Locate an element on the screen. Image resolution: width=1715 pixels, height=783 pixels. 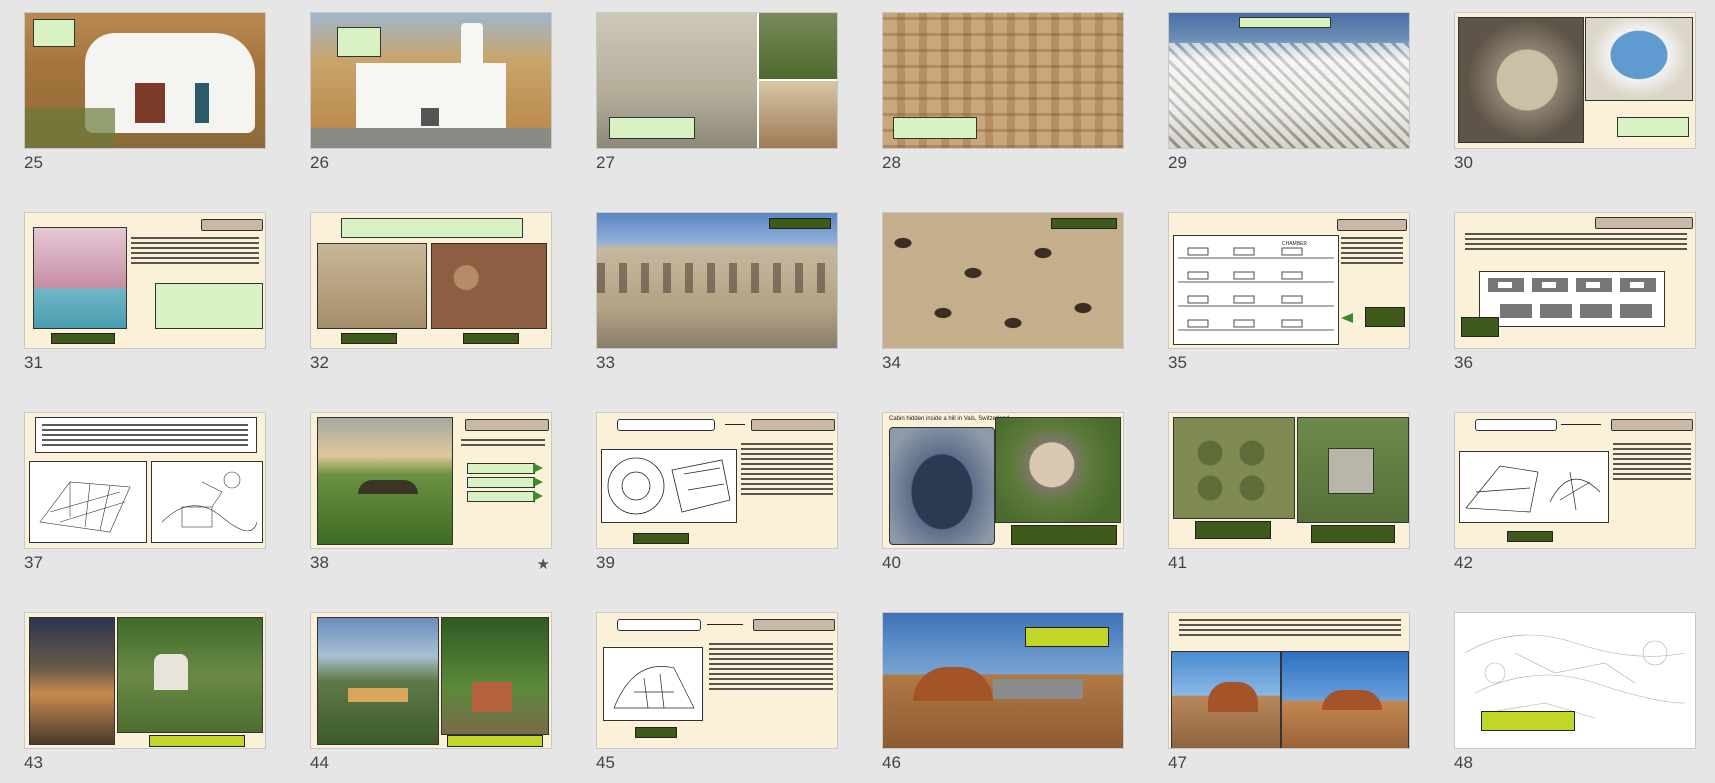
slide-number: 37 is located at coordinates (33, 562).